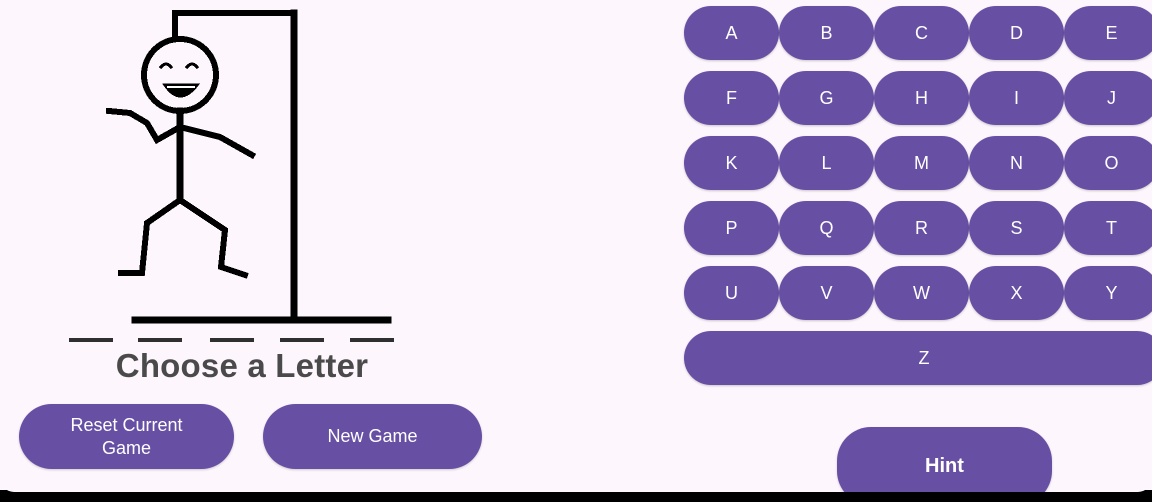 The width and height of the screenshot is (1152, 502). I want to click on letter-button-e: E, so click(1108, 33).